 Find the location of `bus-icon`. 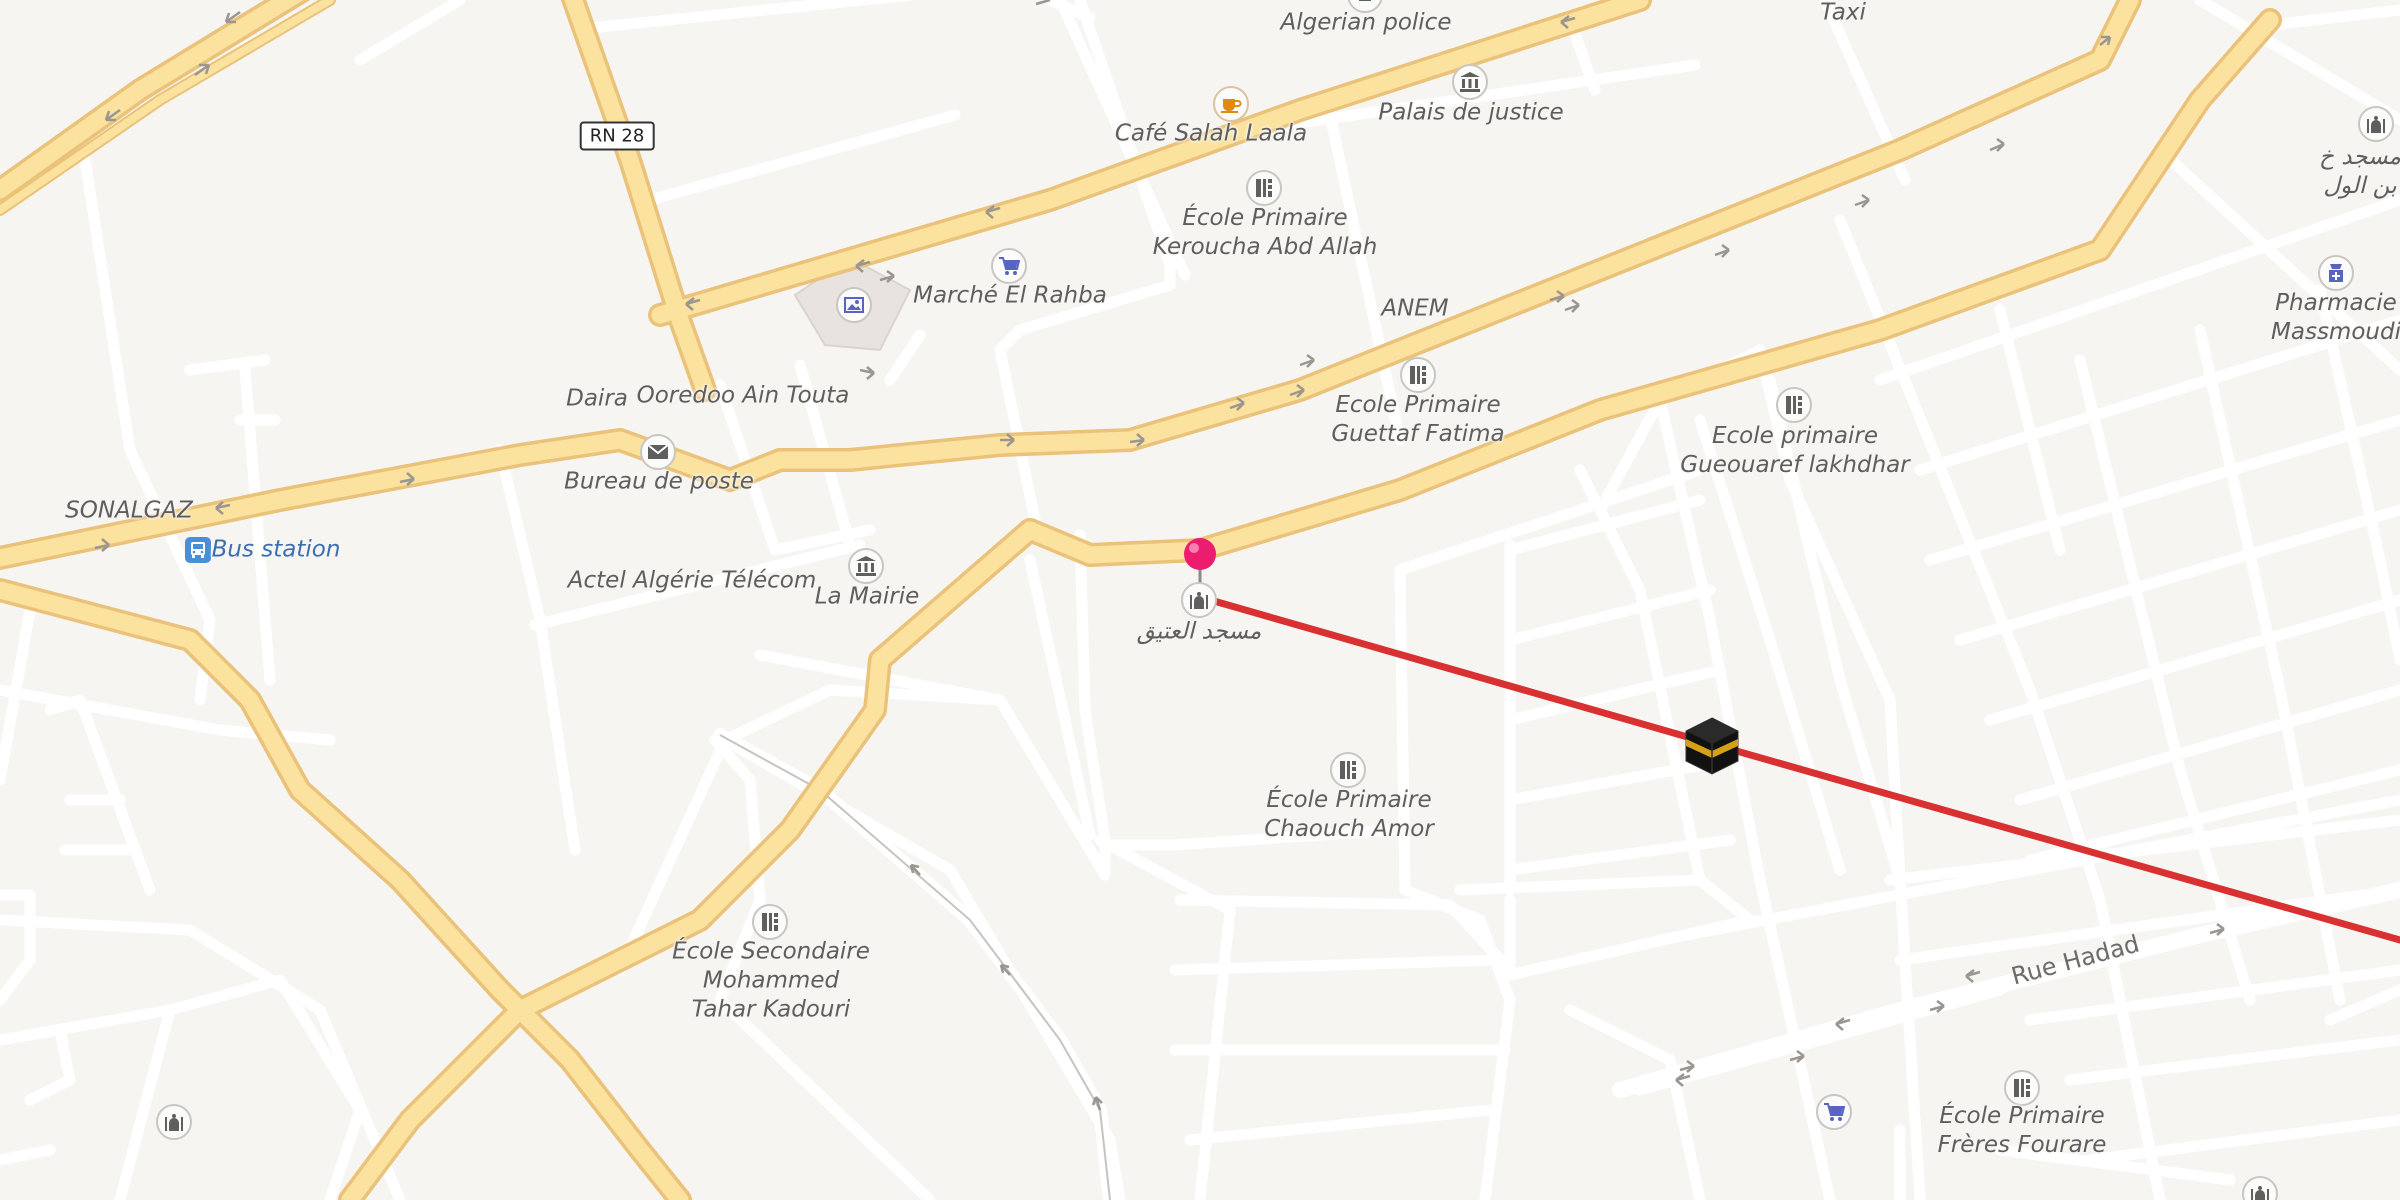

bus-icon is located at coordinates (198, 550).